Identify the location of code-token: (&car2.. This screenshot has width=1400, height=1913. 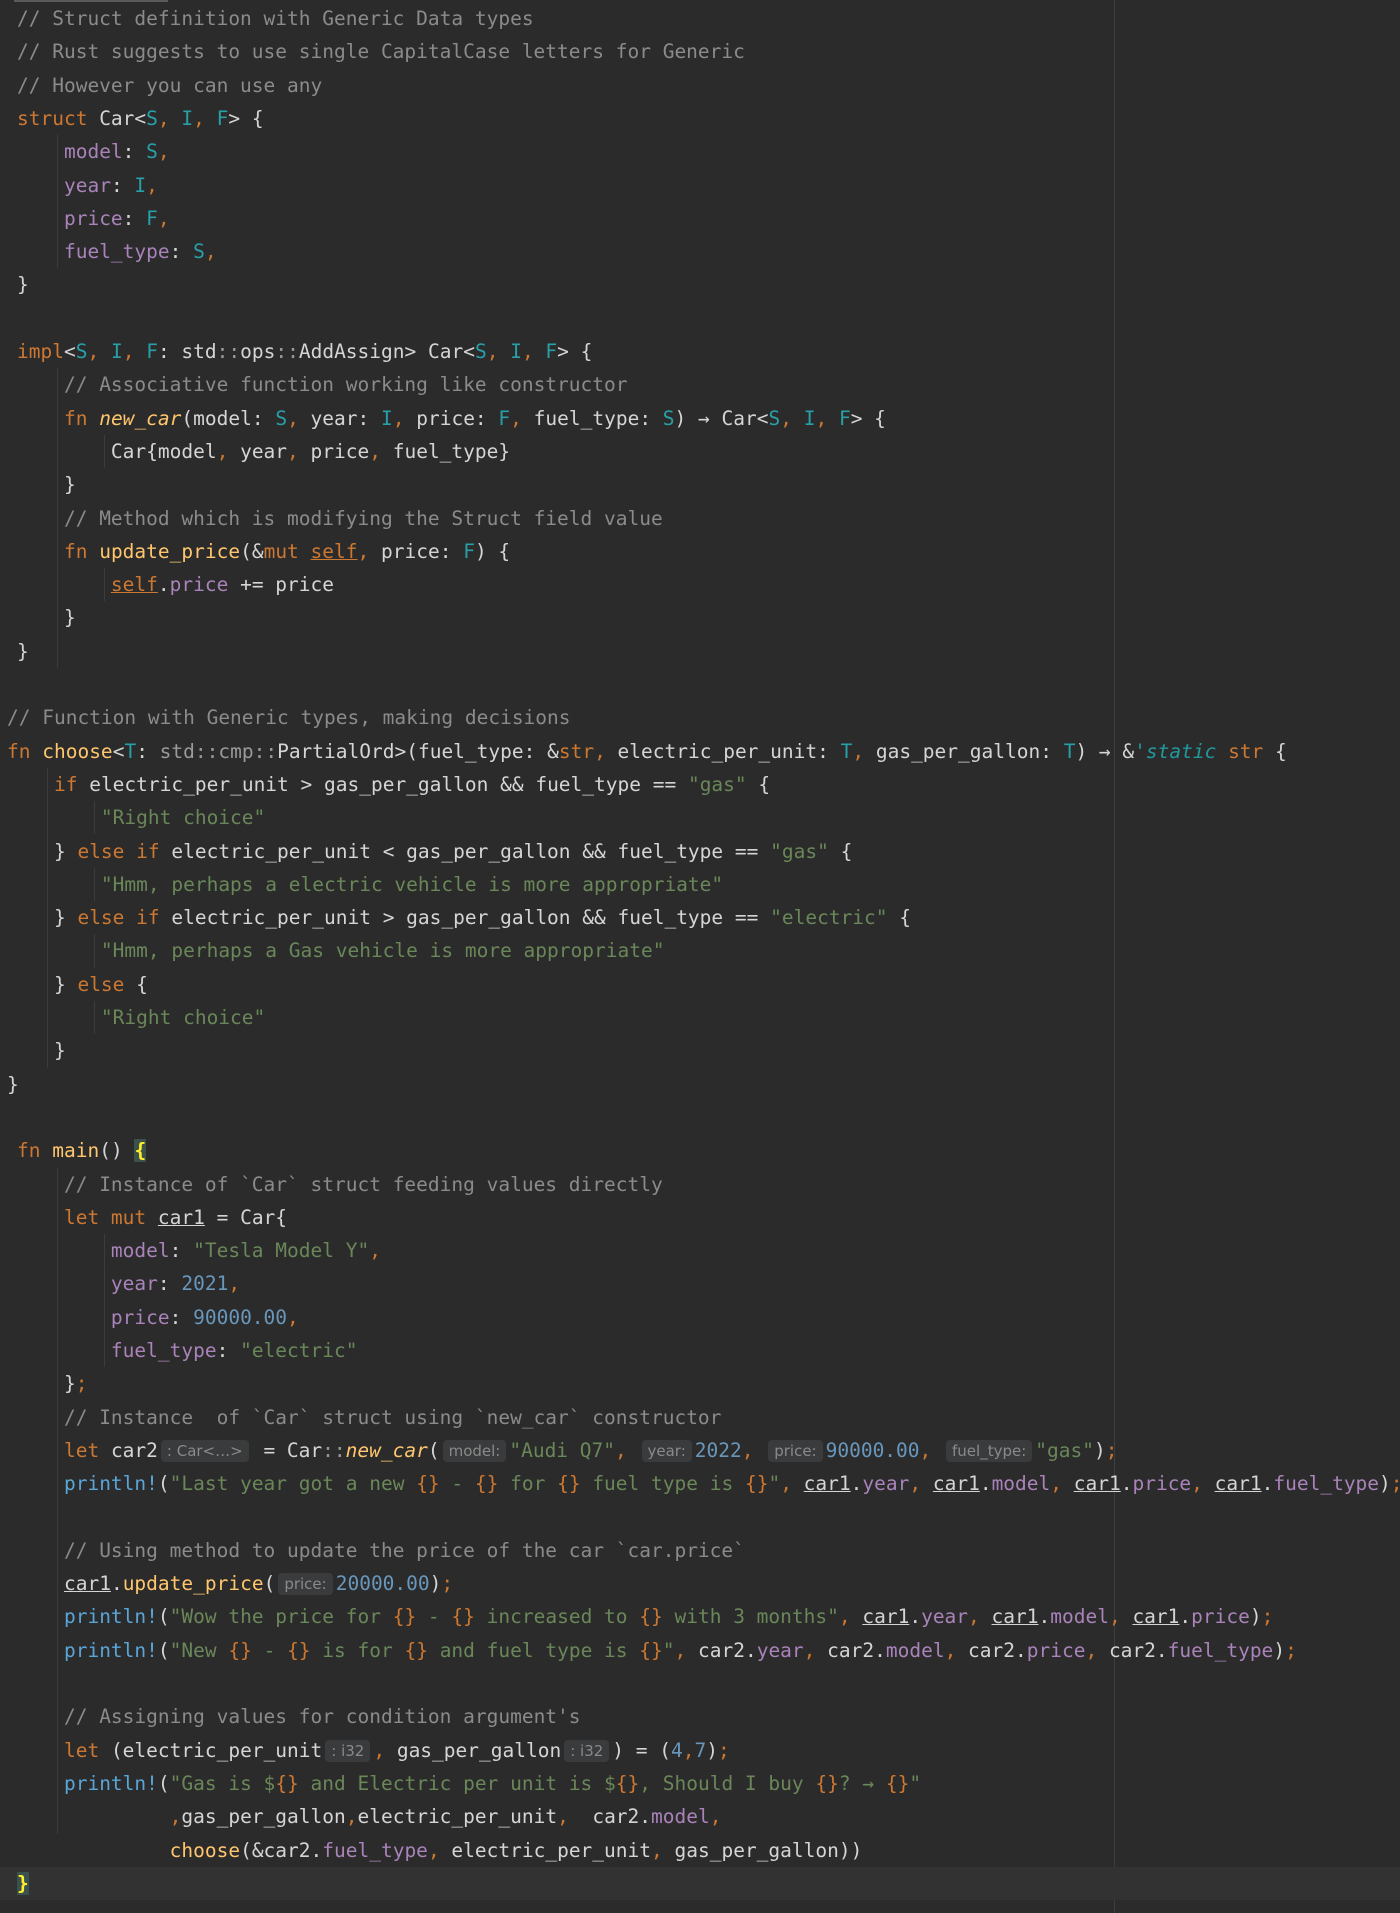
(281, 1850).